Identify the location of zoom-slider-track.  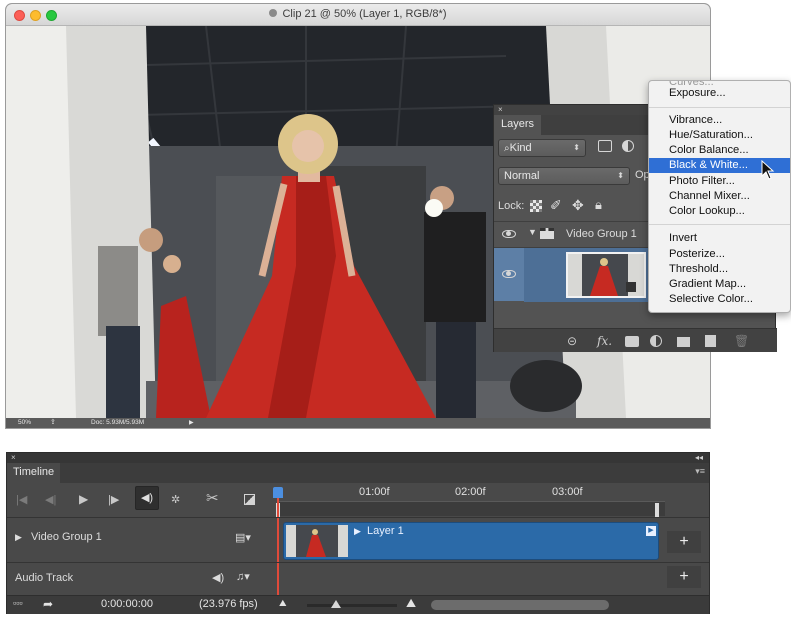
(352, 605).